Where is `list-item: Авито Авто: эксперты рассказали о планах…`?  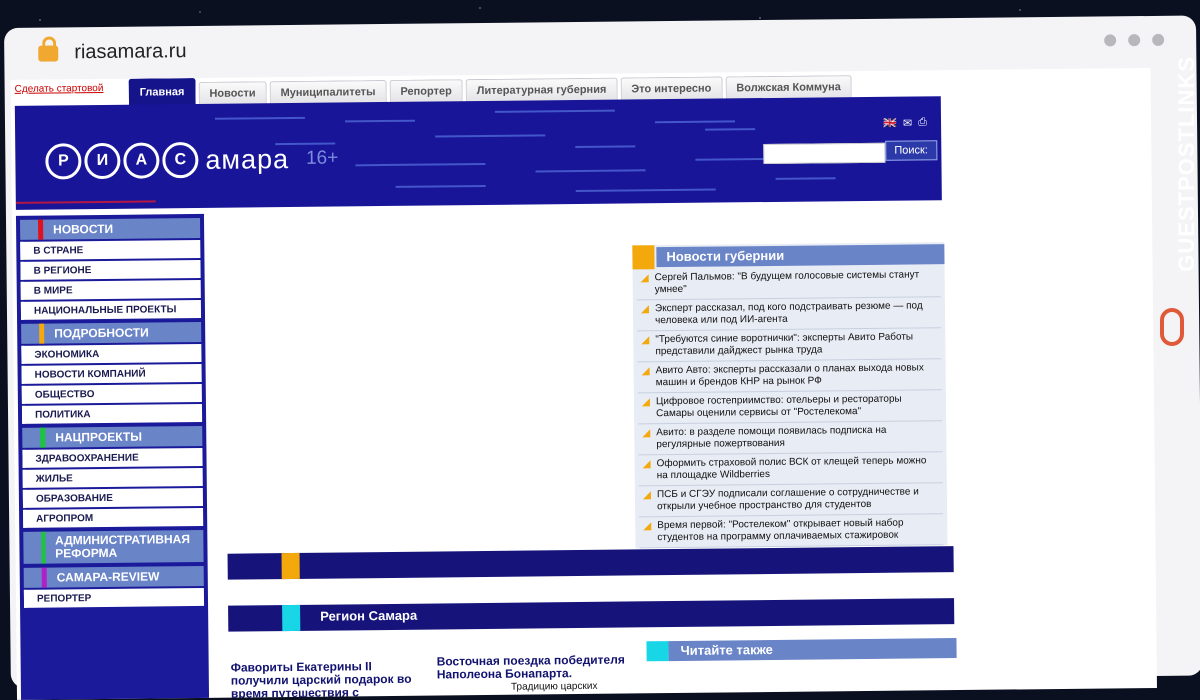
list-item: Авито Авто: эксперты рассказали о планах… is located at coordinates (789, 376).